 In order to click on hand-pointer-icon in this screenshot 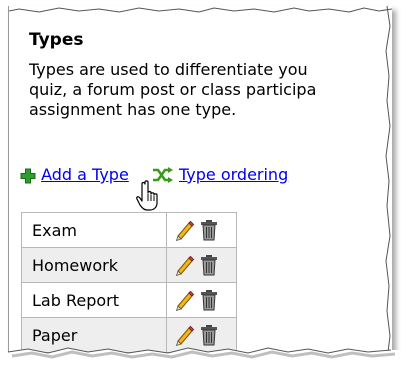, I will do `click(147, 195)`.